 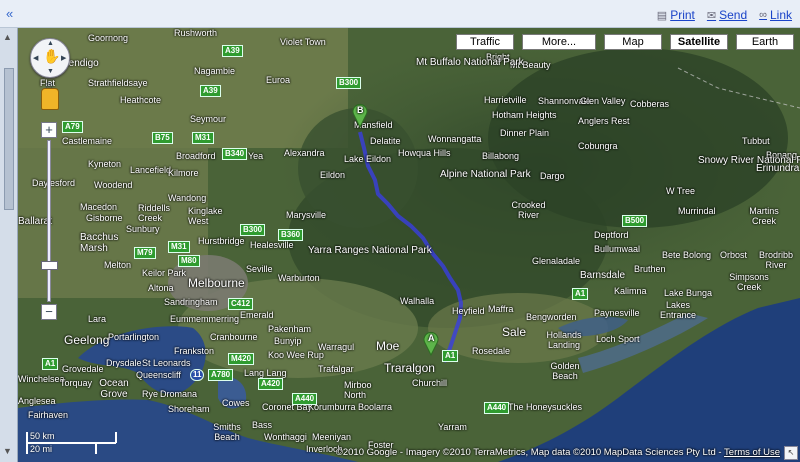 I want to click on map-type-controls: Traffic More... Map Satellite Earth, so click(x=625, y=42).